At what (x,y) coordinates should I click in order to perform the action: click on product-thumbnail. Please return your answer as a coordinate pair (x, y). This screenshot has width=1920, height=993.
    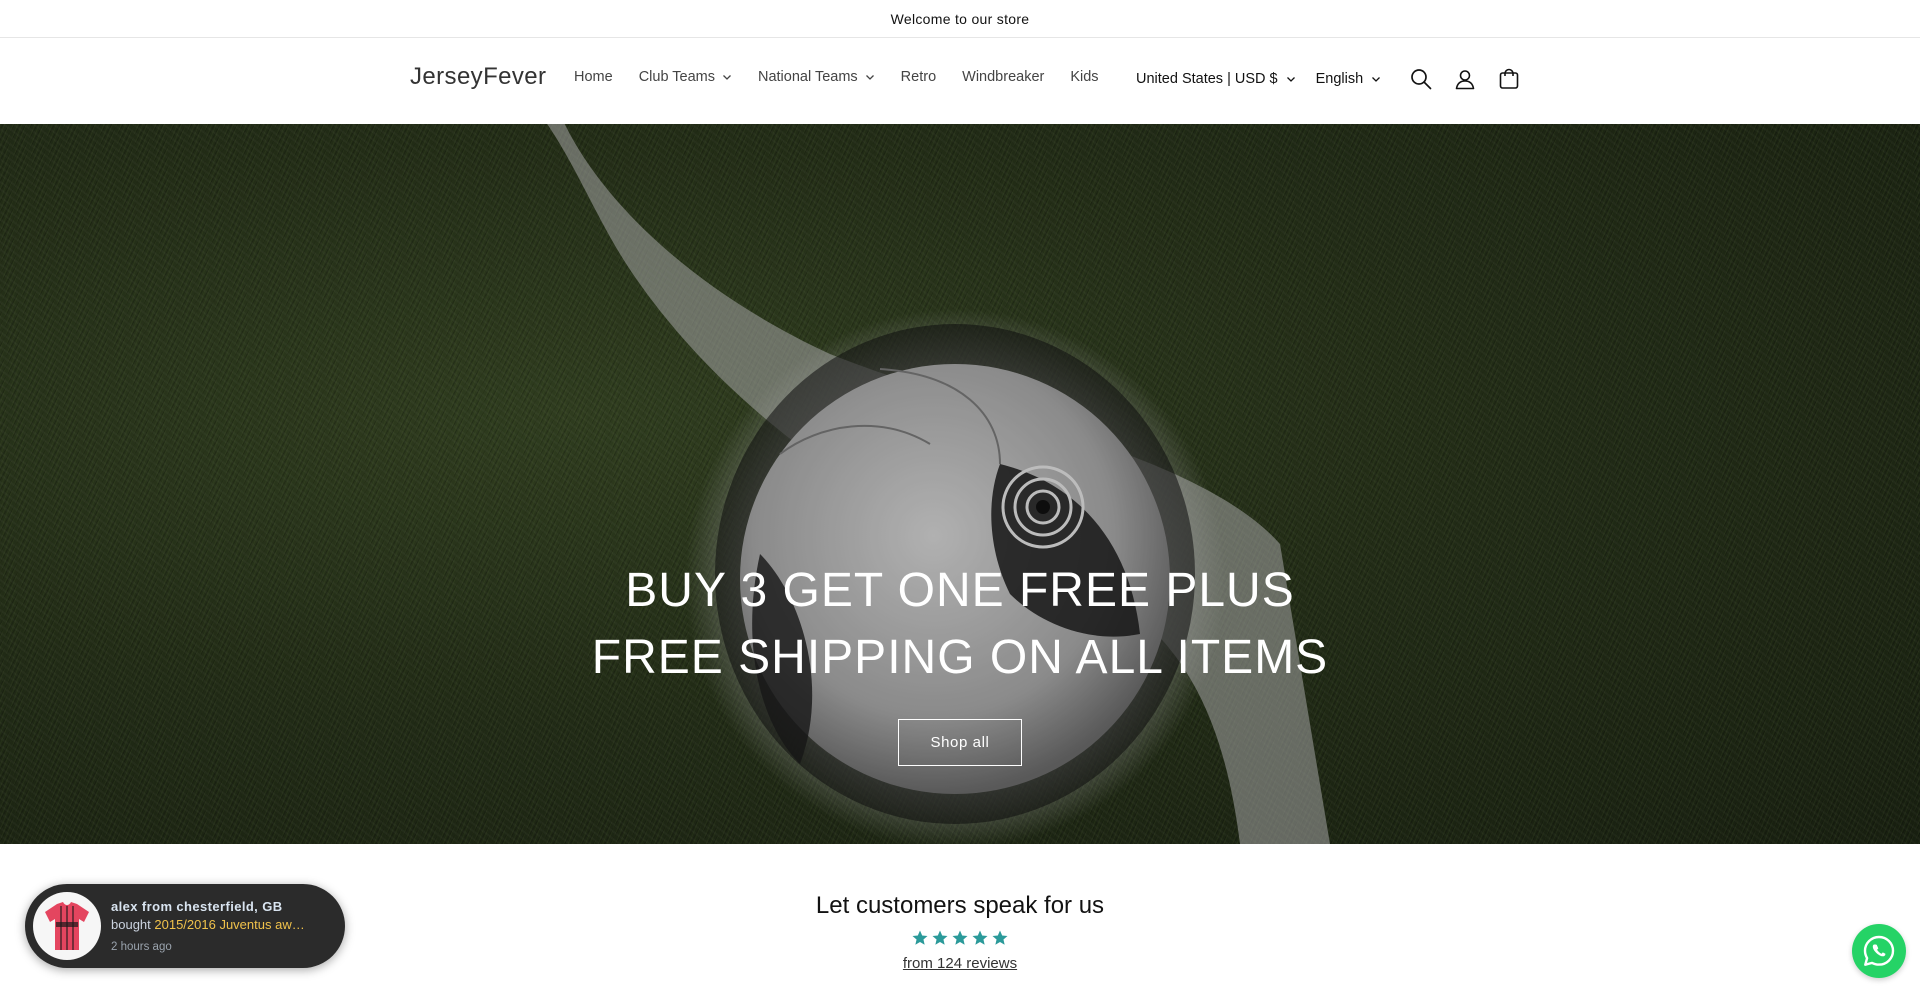
    Looking at the image, I should click on (67, 926).